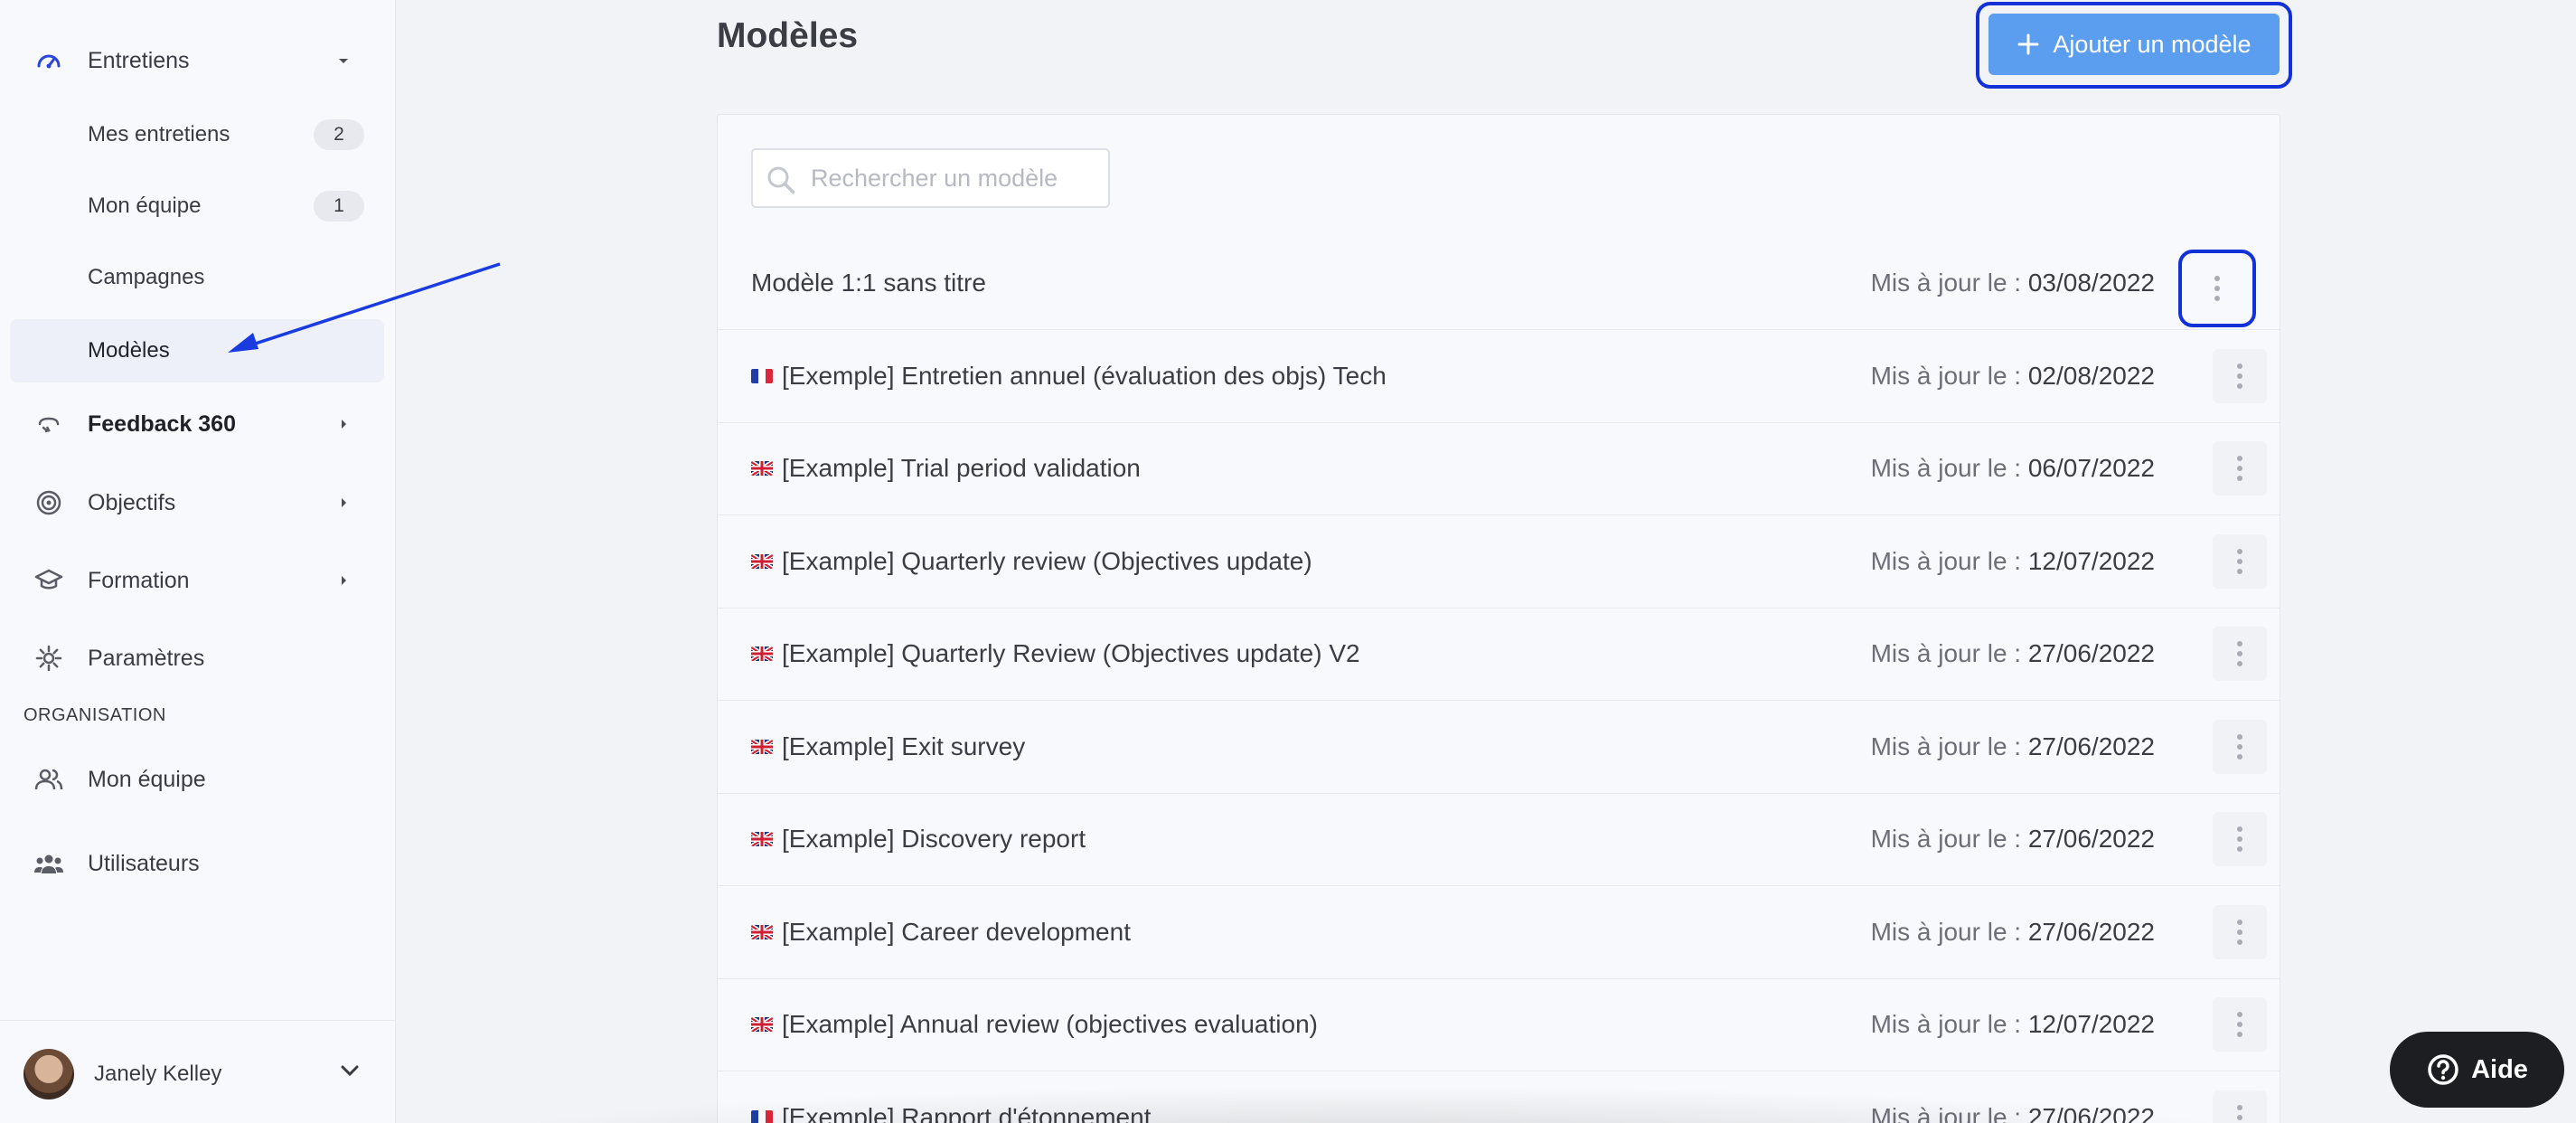 The image size is (2576, 1123). What do you see at coordinates (961, 468) in the screenshot?
I see `template-name-text: [Example] Trial period validation` at bounding box center [961, 468].